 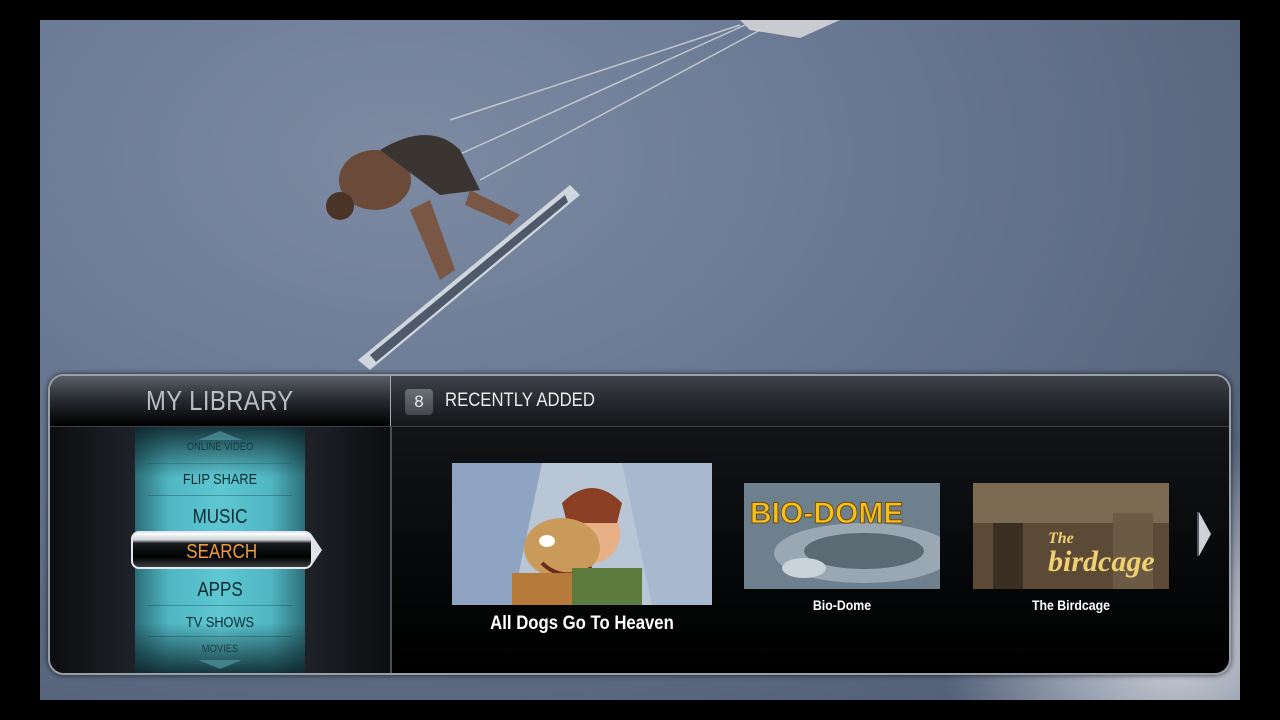 I want to click on poster-all-dogs-go-to-heaven, so click(x=582, y=534).